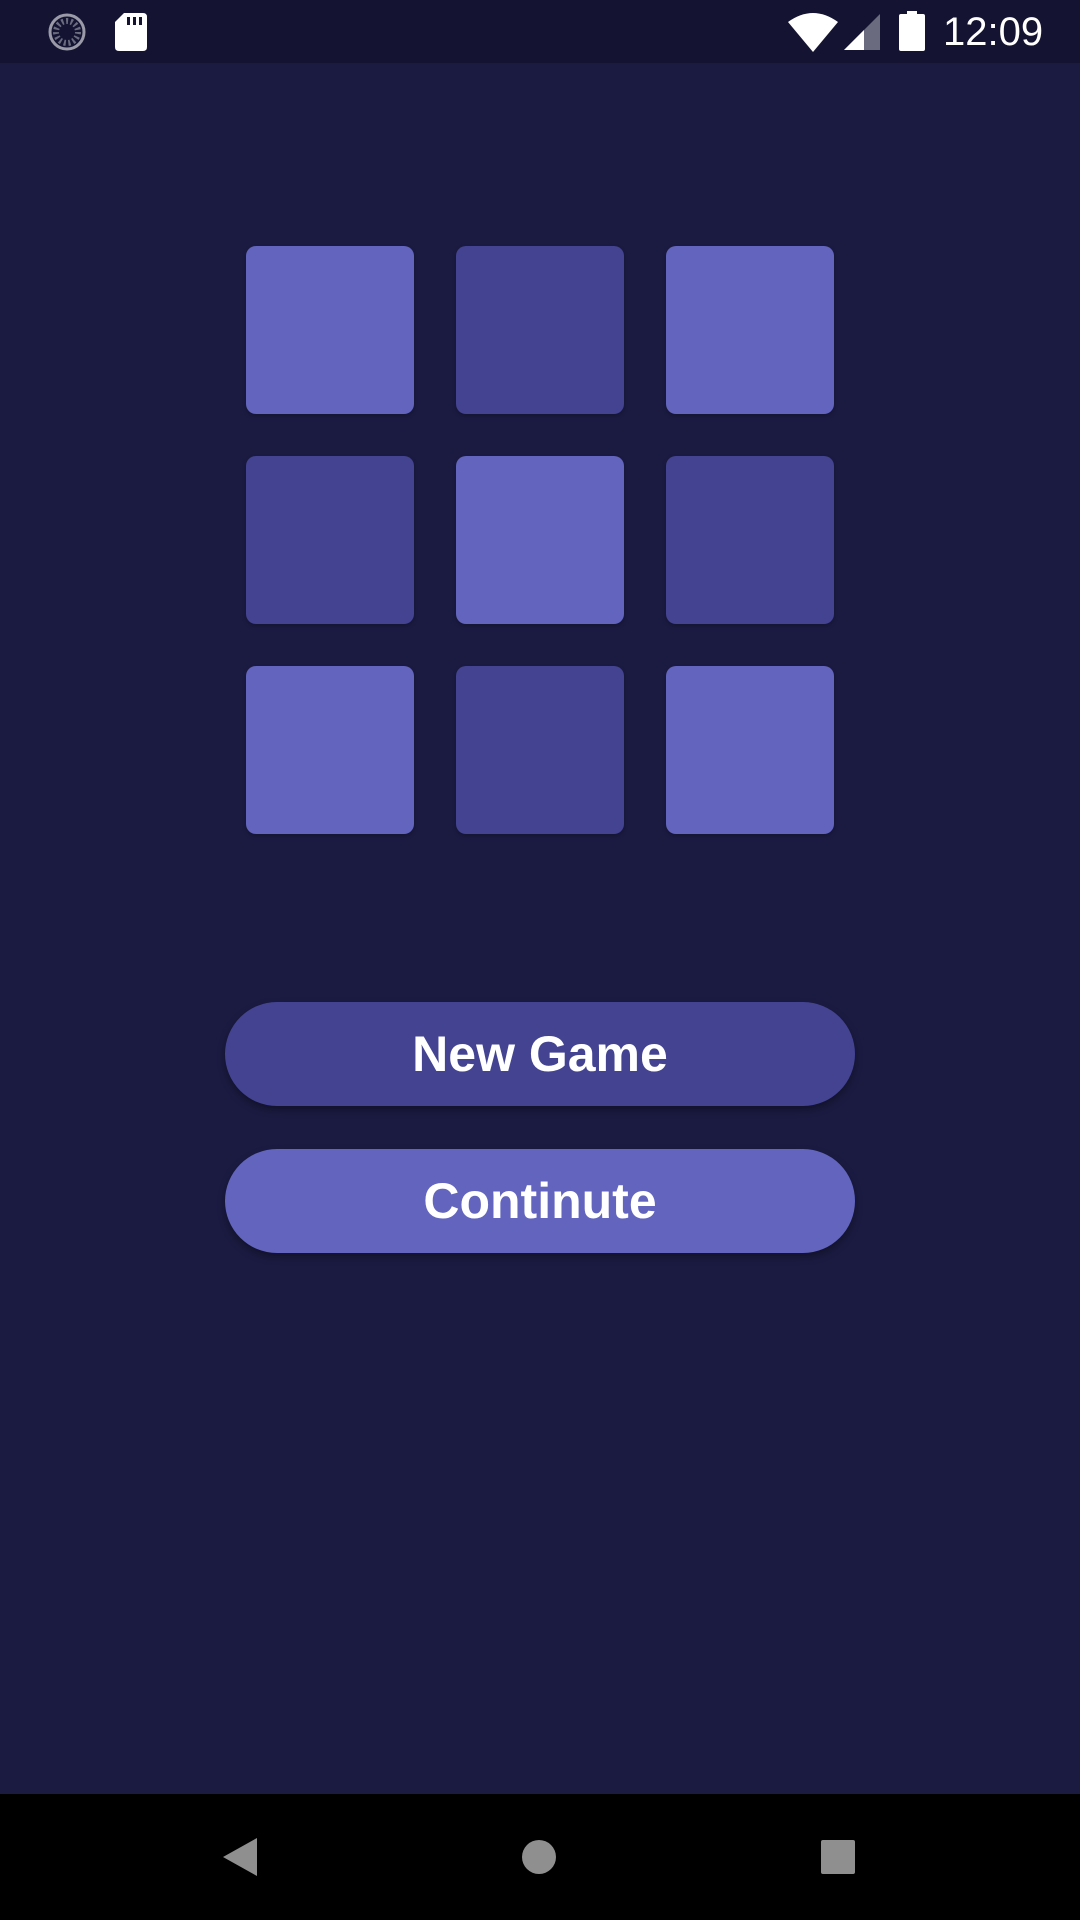 The width and height of the screenshot is (1080, 1920). Describe the element at coordinates (750, 750) in the screenshot. I see `tile-r3-c3` at that location.